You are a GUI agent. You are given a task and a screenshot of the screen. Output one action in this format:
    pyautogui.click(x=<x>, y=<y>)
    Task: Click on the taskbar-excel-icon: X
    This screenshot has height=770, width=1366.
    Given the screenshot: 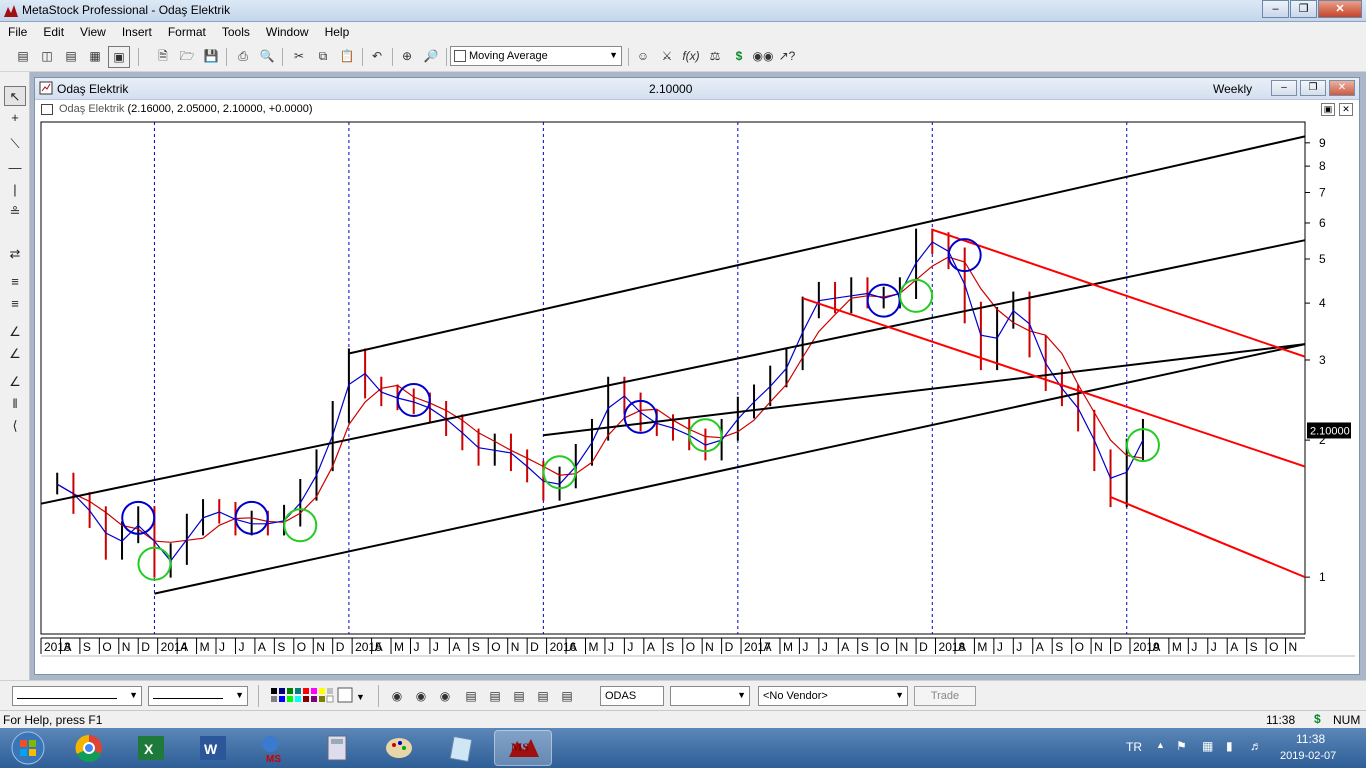 What is the action you would take?
    pyautogui.click(x=151, y=748)
    